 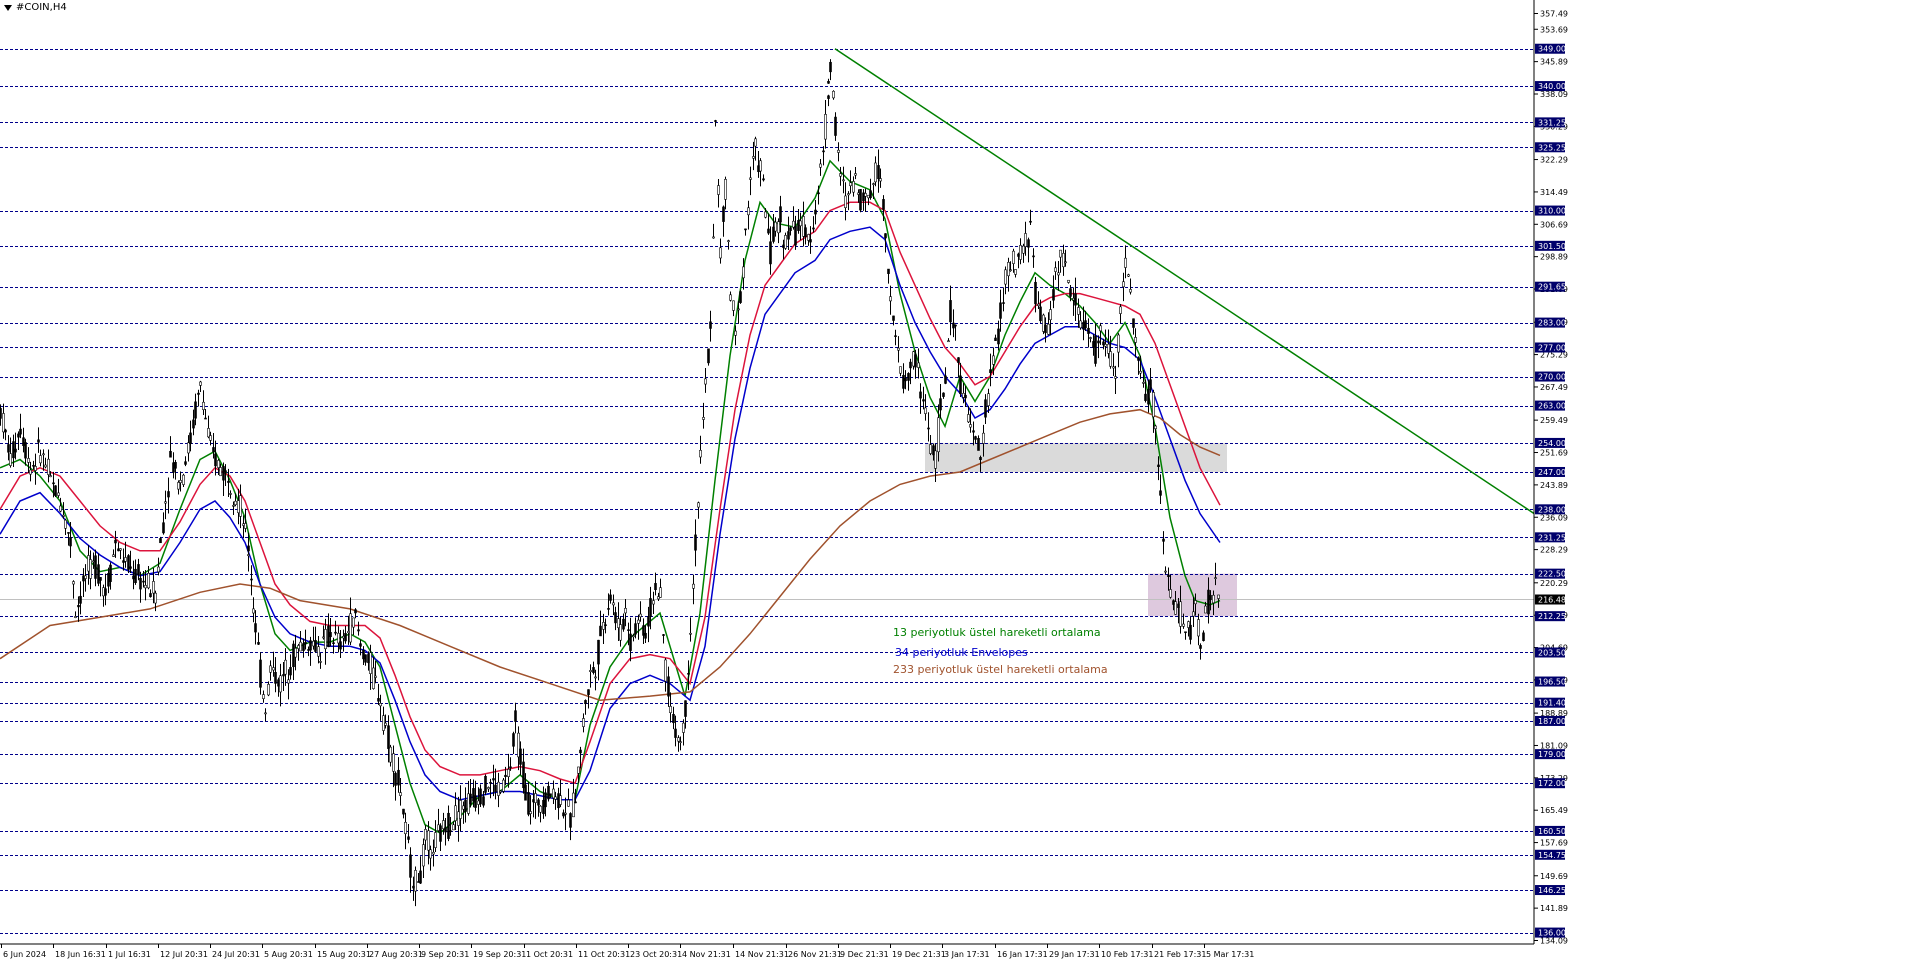 I want to click on x-tick-label: 16 Jan 17:31, so click(x=1022, y=954).